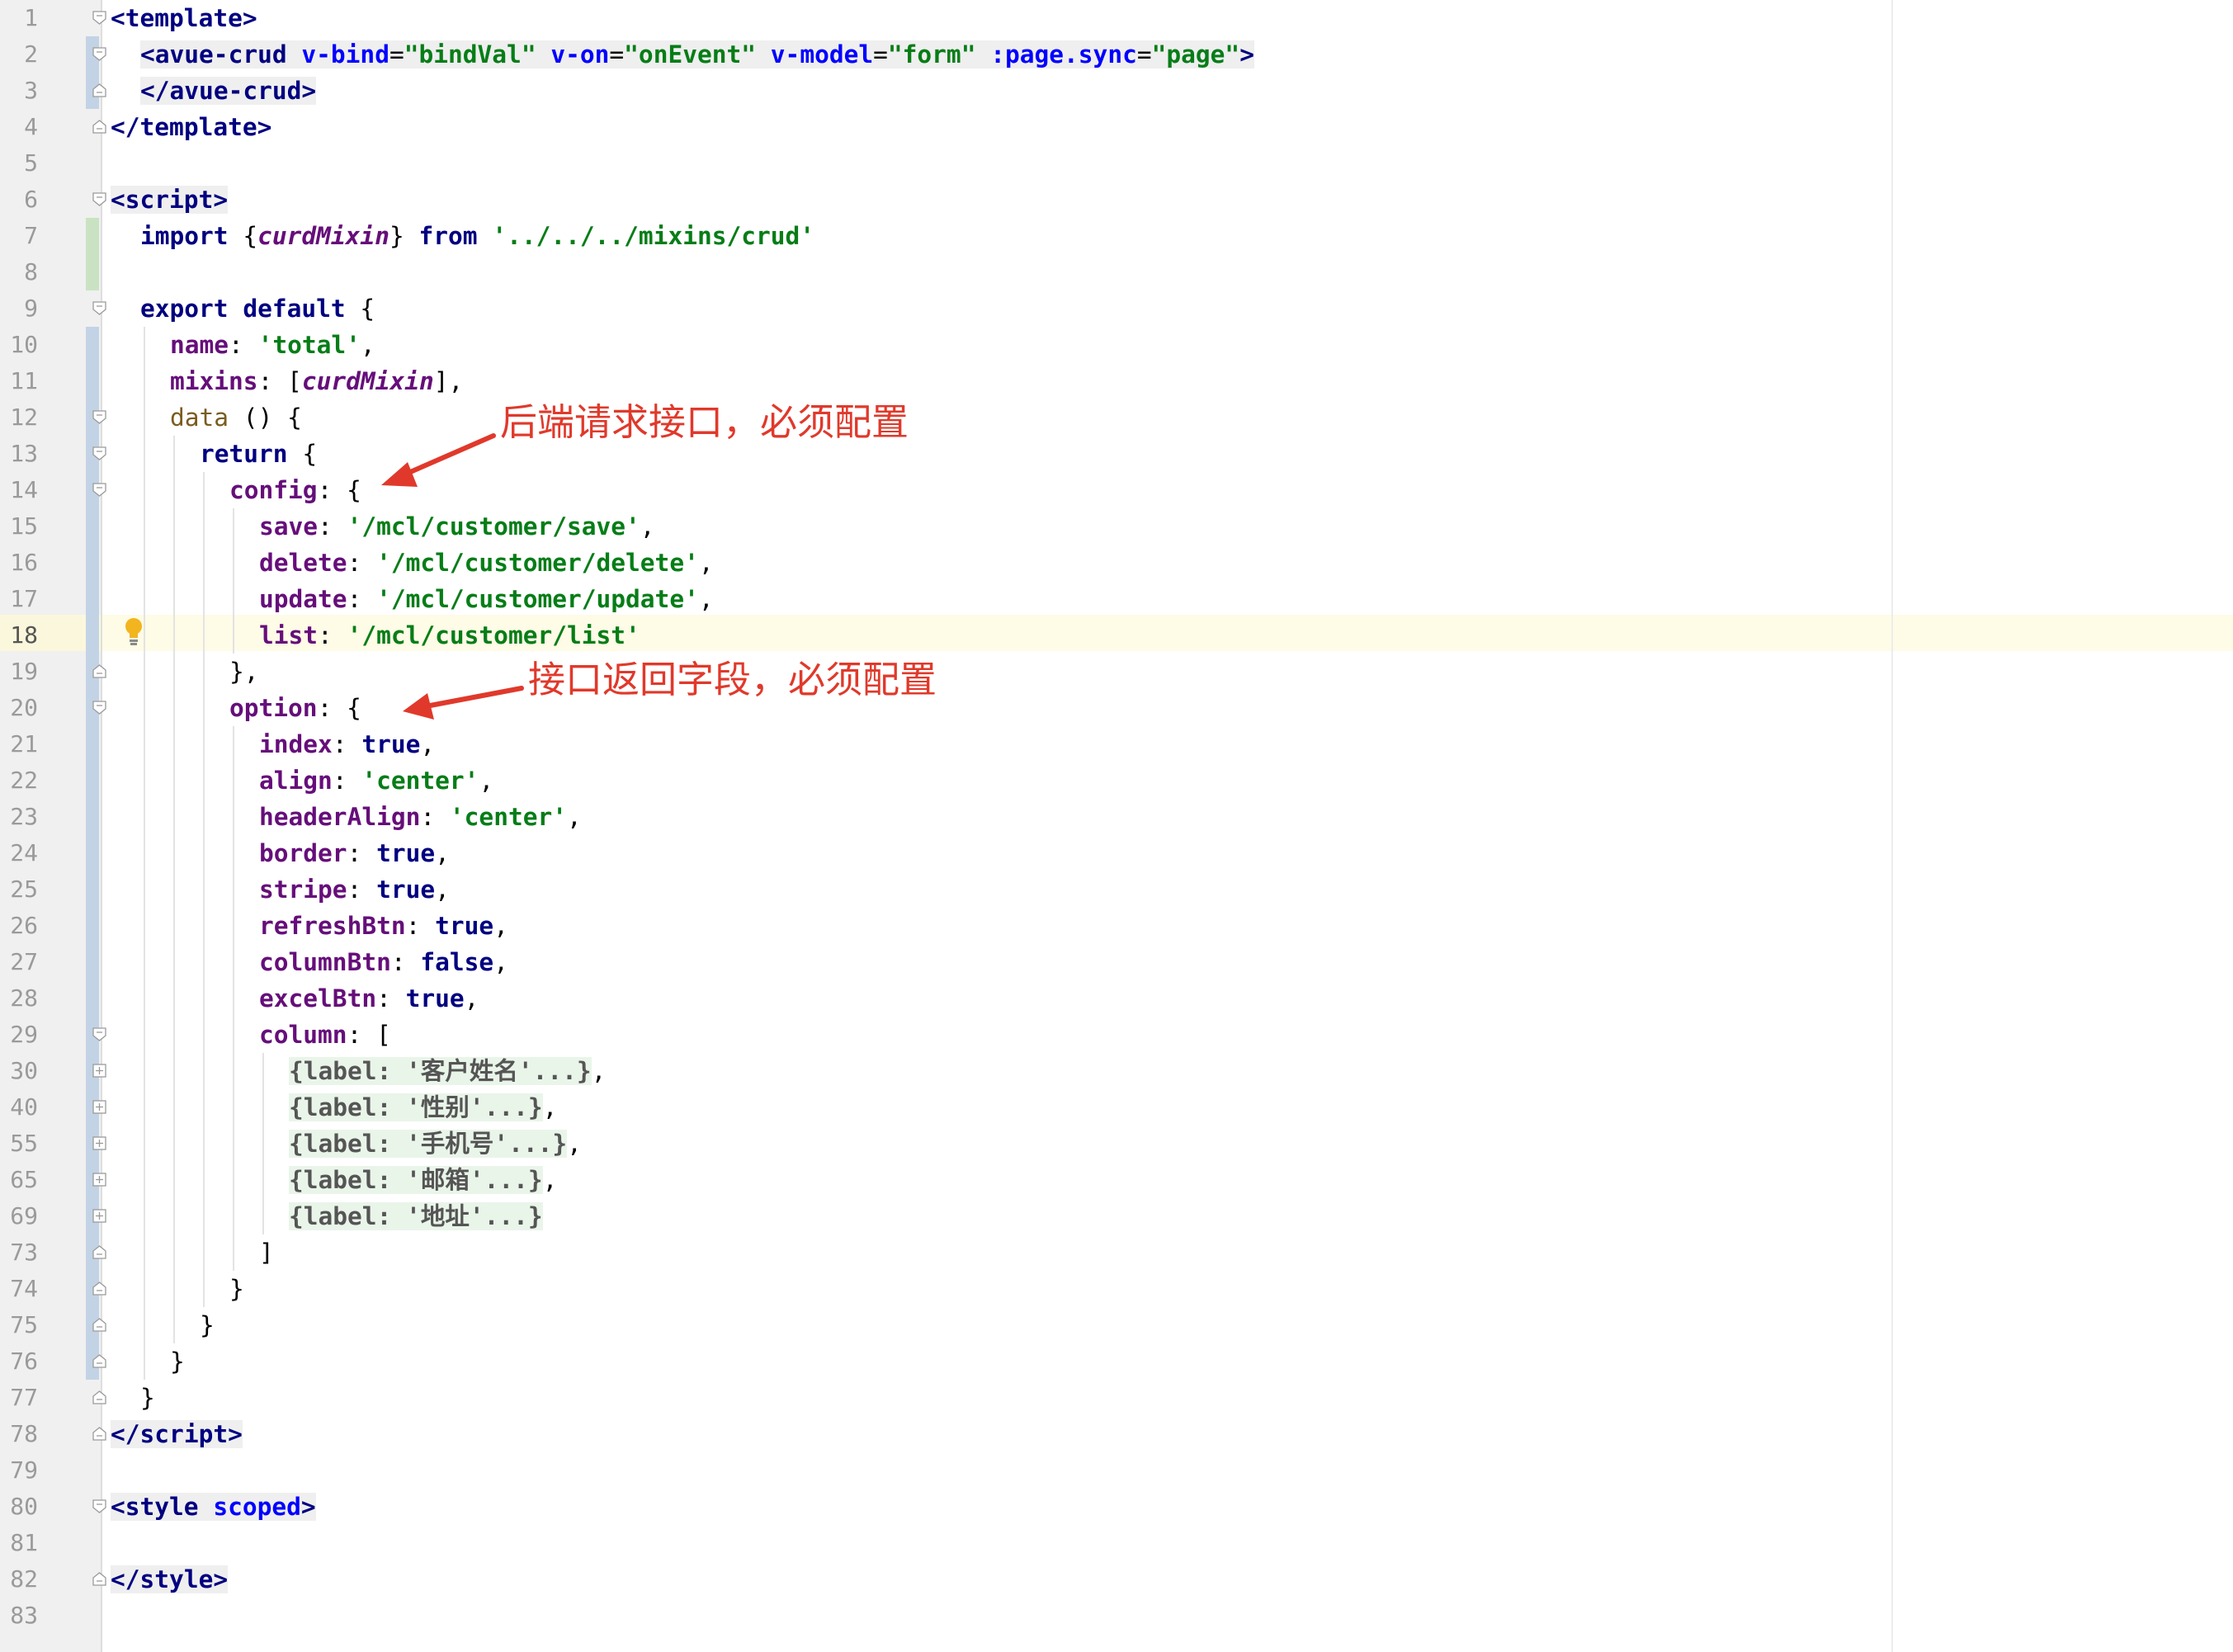  Describe the element at coordinates (19, 381) in the screenshot. I see `line-number: 11` at that location.